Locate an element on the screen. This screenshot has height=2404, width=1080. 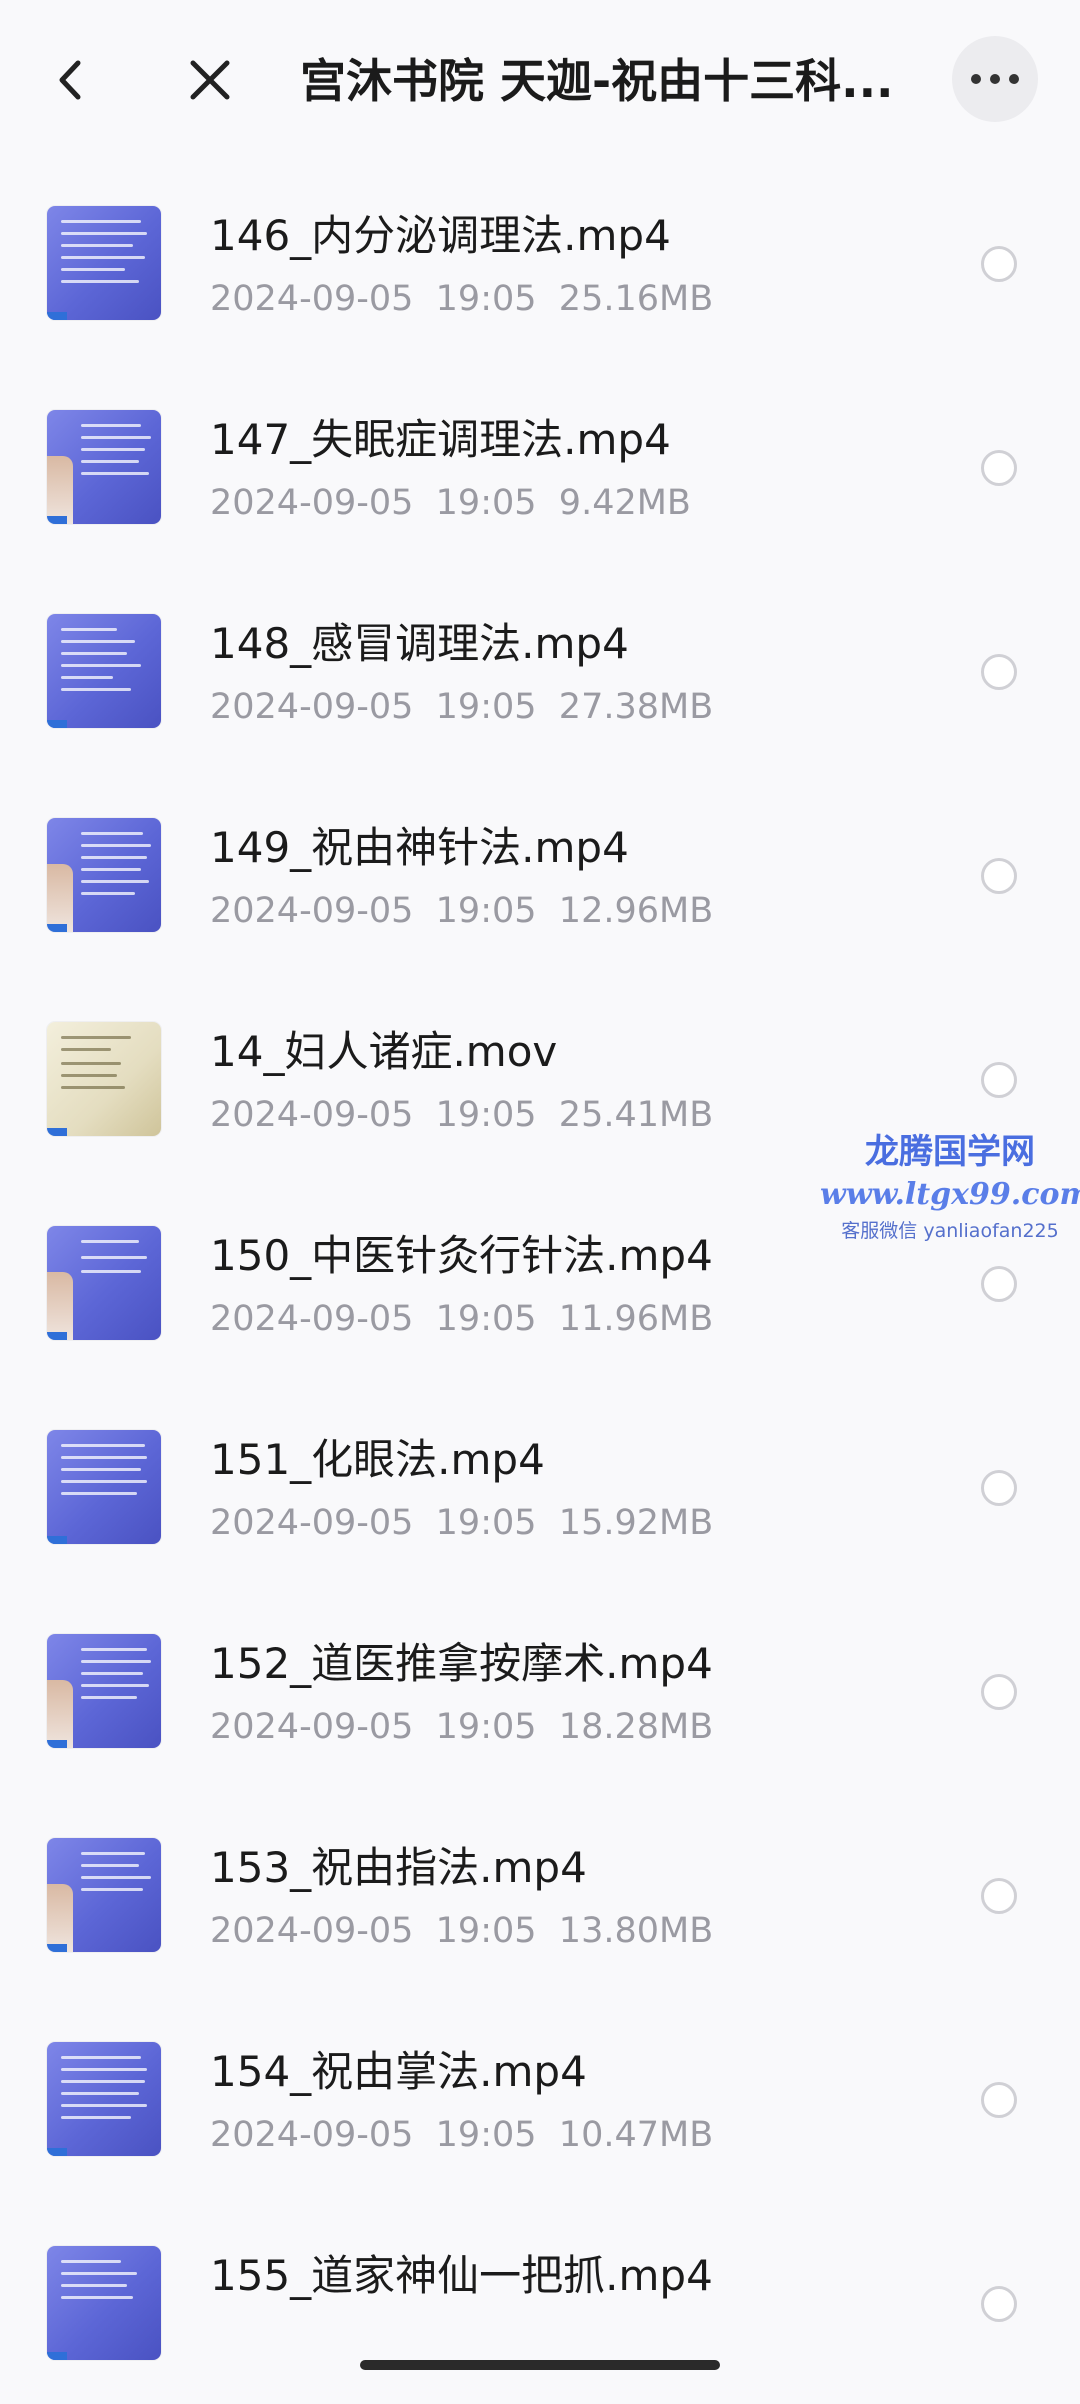
file-size: 9.42MB is located at coordinates (624, 503).